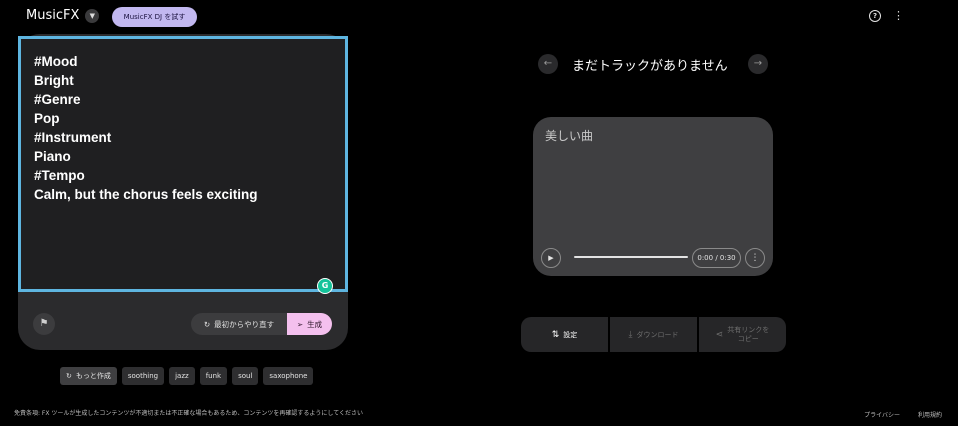 This screenshot has height=426, width=958. I want to click on app-brand: MusicFX ▼, so click(63, 15).